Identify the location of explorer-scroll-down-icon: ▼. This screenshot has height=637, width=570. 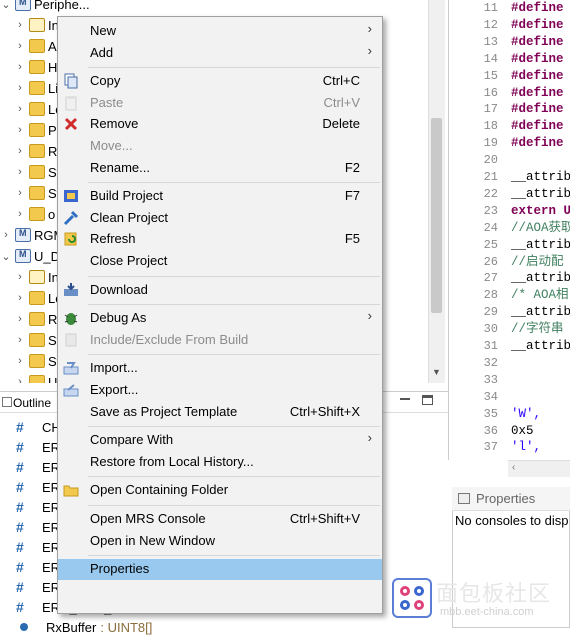
(436, 374).